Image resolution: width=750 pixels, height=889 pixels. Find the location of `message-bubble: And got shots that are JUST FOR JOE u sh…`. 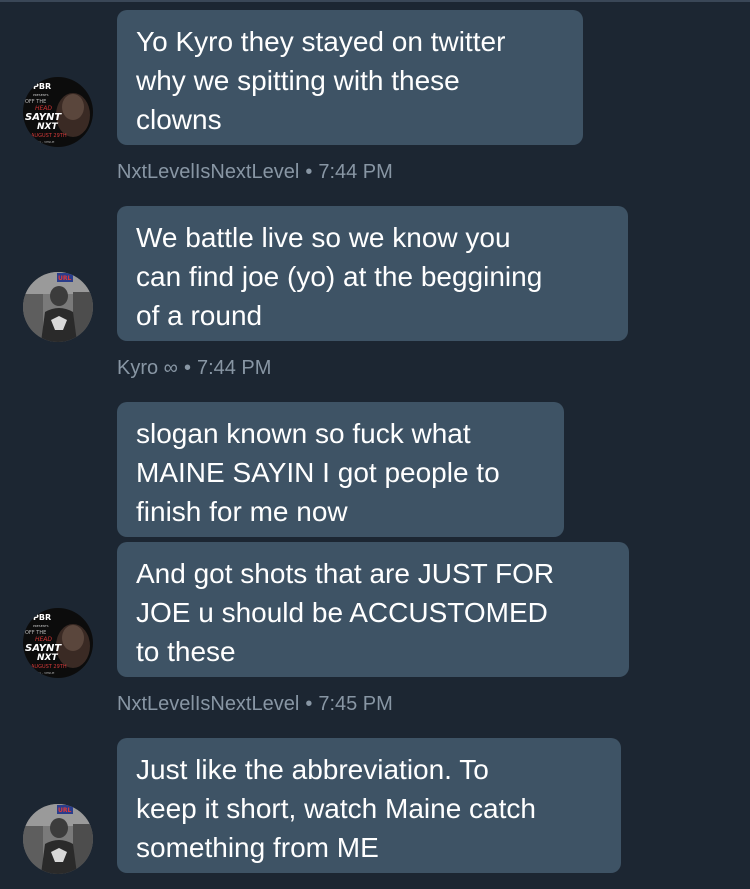

message-bubble: And got shots that are JUST FOR JOE u sh… is located at coordinates (373, 609).